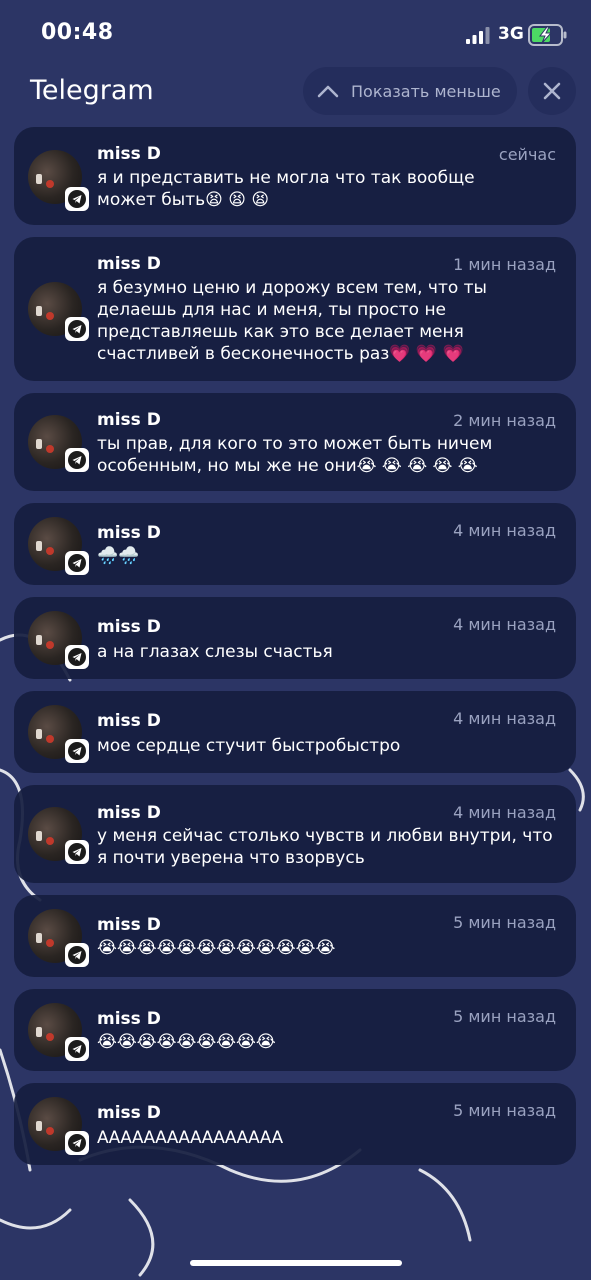 The width and height of the screenshot is (591, 1280). I want to click on status-bar: 00:48 3G, so click(295, 35).